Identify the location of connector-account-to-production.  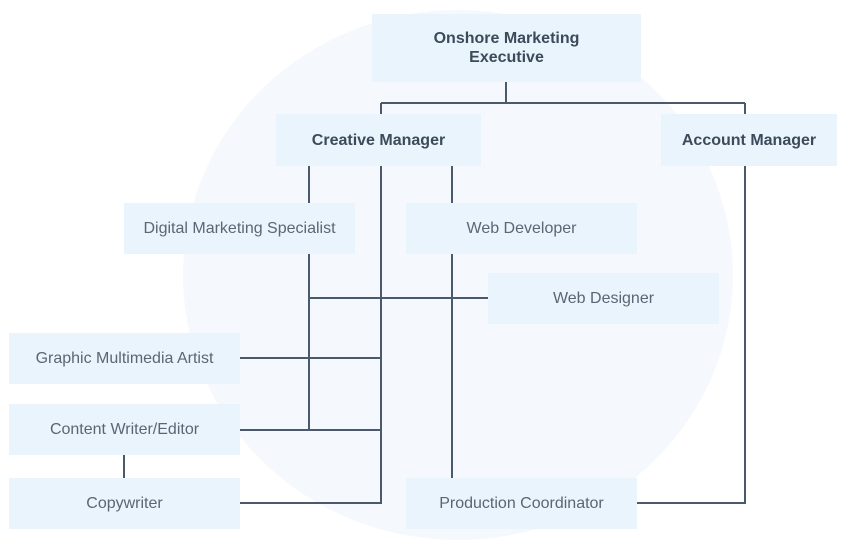
(691, 335).